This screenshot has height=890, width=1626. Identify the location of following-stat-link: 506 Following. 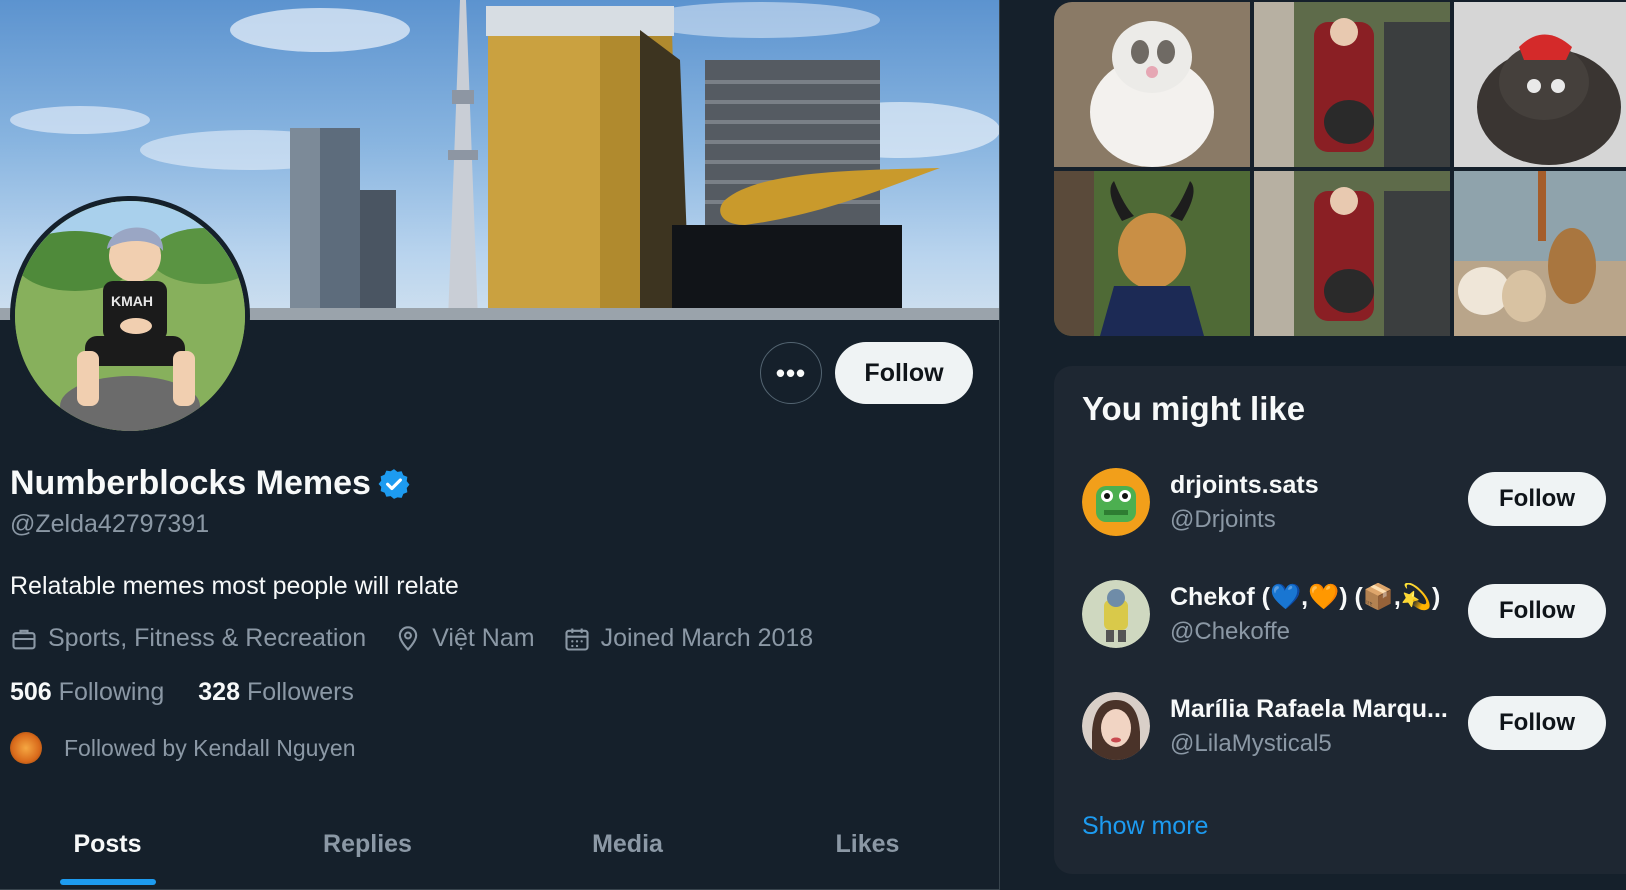
(87, 692).